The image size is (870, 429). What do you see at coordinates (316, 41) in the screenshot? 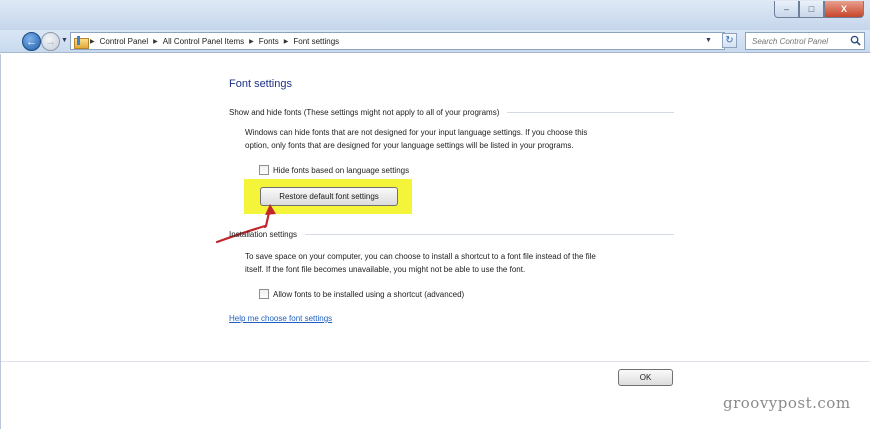
I see `breadcrumb-font-settings: Font settings` at bounding box center [316, 41].